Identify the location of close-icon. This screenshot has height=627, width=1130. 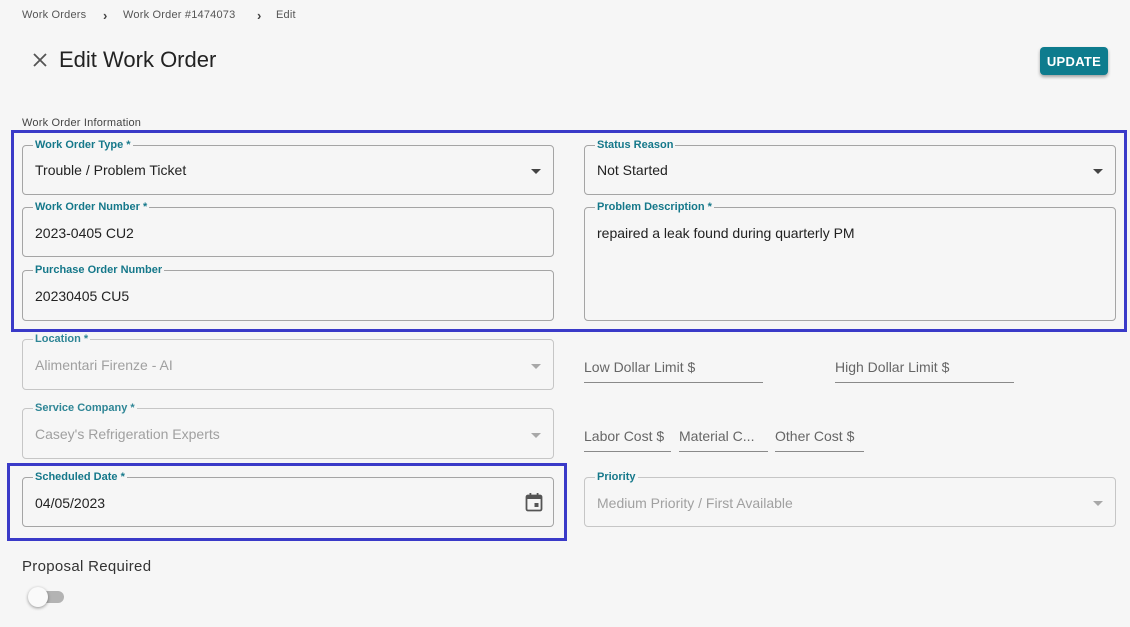
(40, 60).